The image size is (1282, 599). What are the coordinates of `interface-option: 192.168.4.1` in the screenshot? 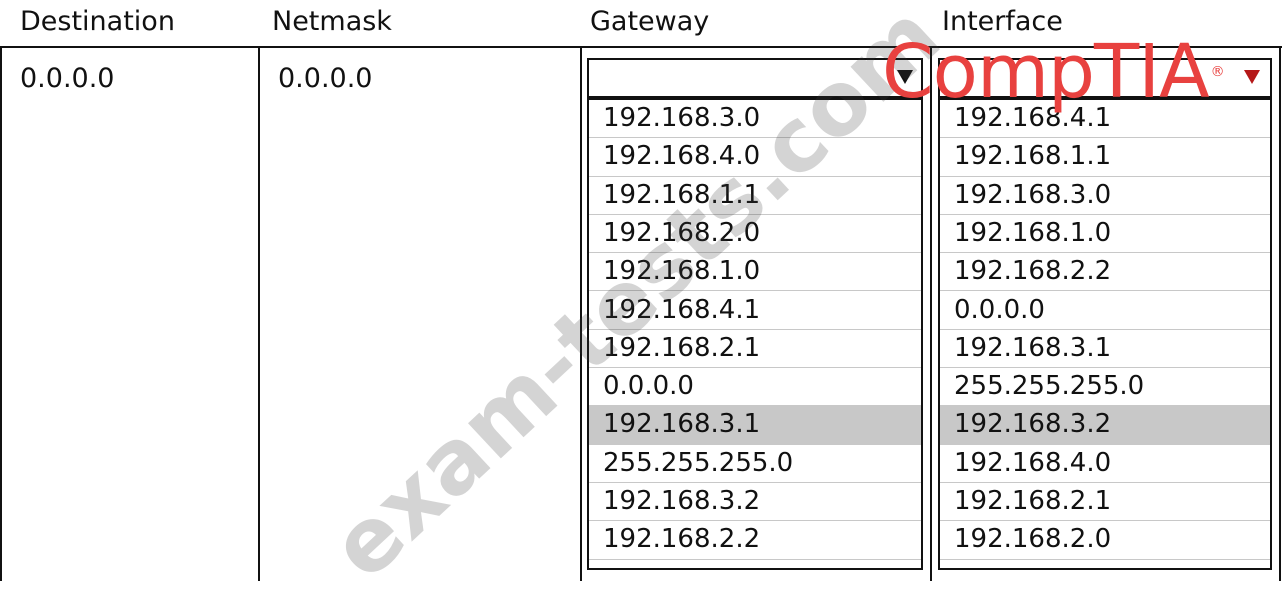 It's located at (1105, 119).